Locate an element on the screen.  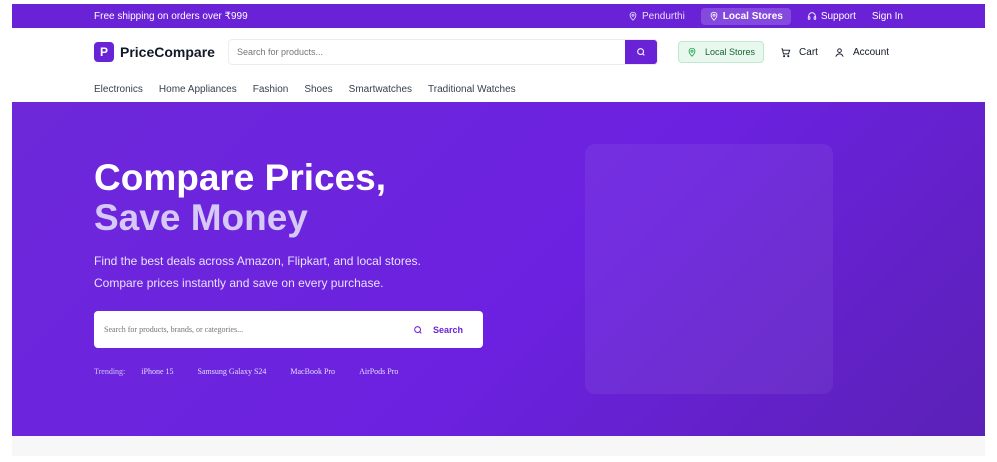
header-search is located at coordinates (443, 52).